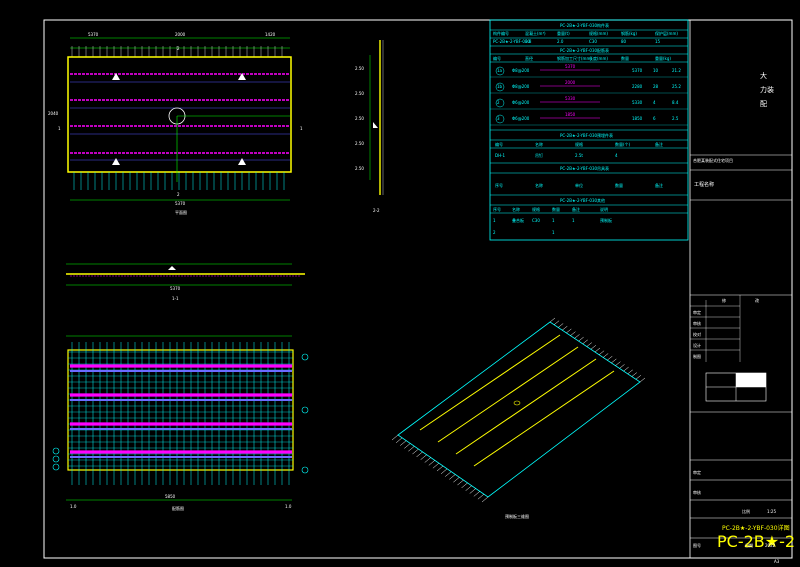 This screenshot has width=800, height=567. What do you see at coordinates (178, 48) in the screenshot?
I see `svg-text: 2` at bounding box center [178, 48].